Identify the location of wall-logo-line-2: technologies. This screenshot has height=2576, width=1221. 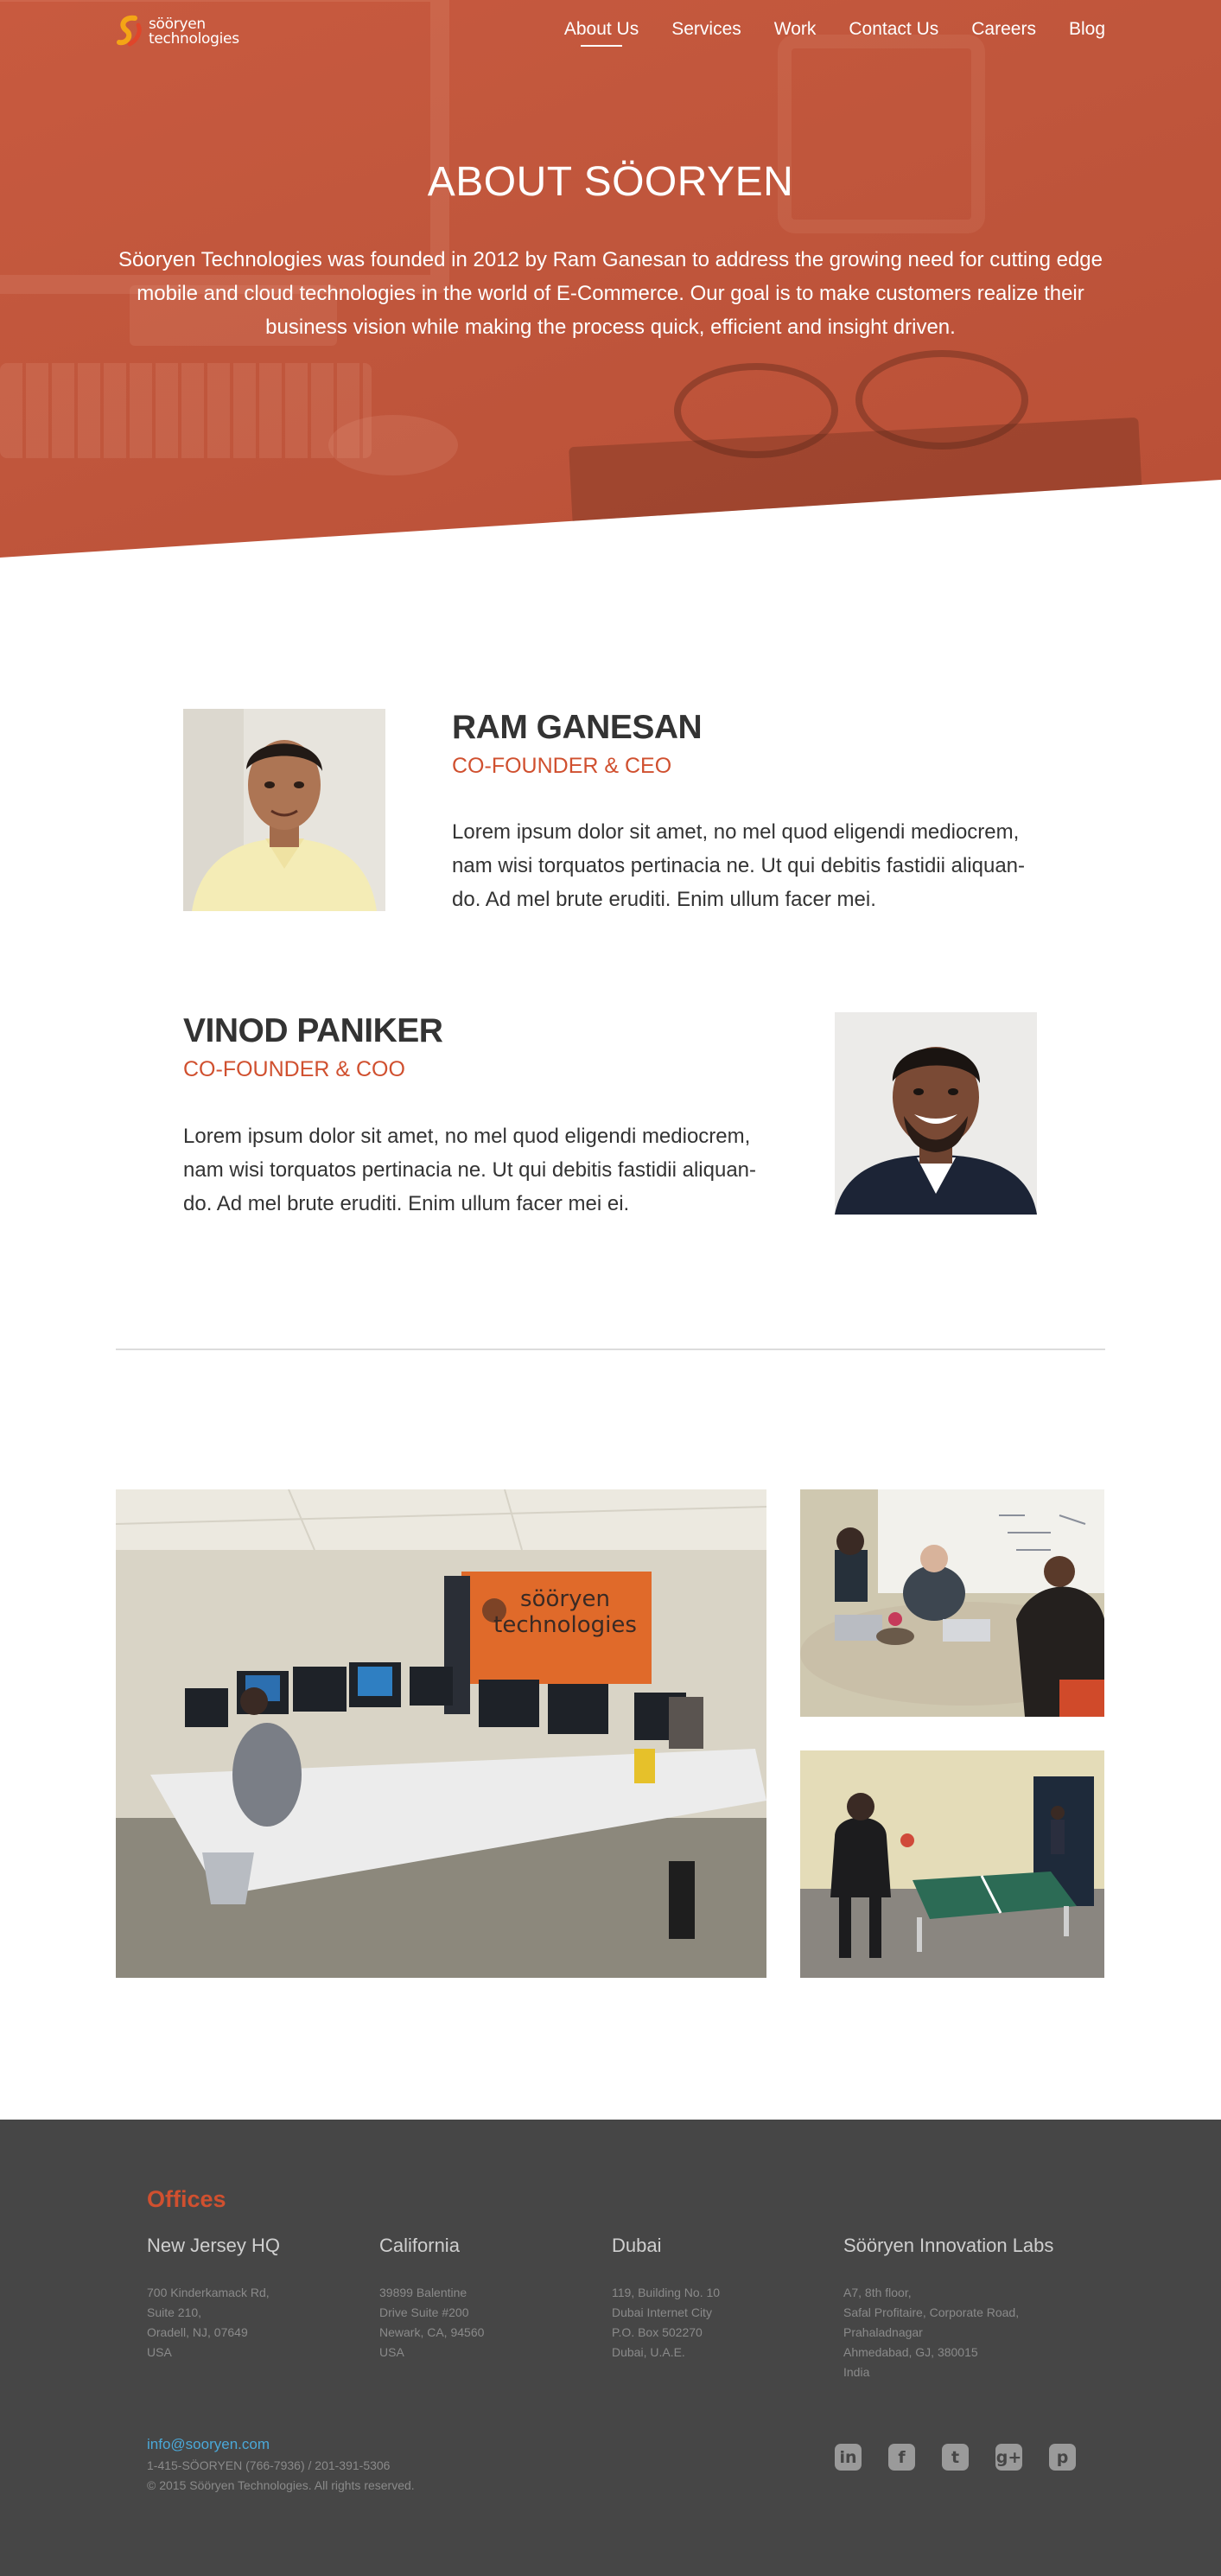
(565, 1625).